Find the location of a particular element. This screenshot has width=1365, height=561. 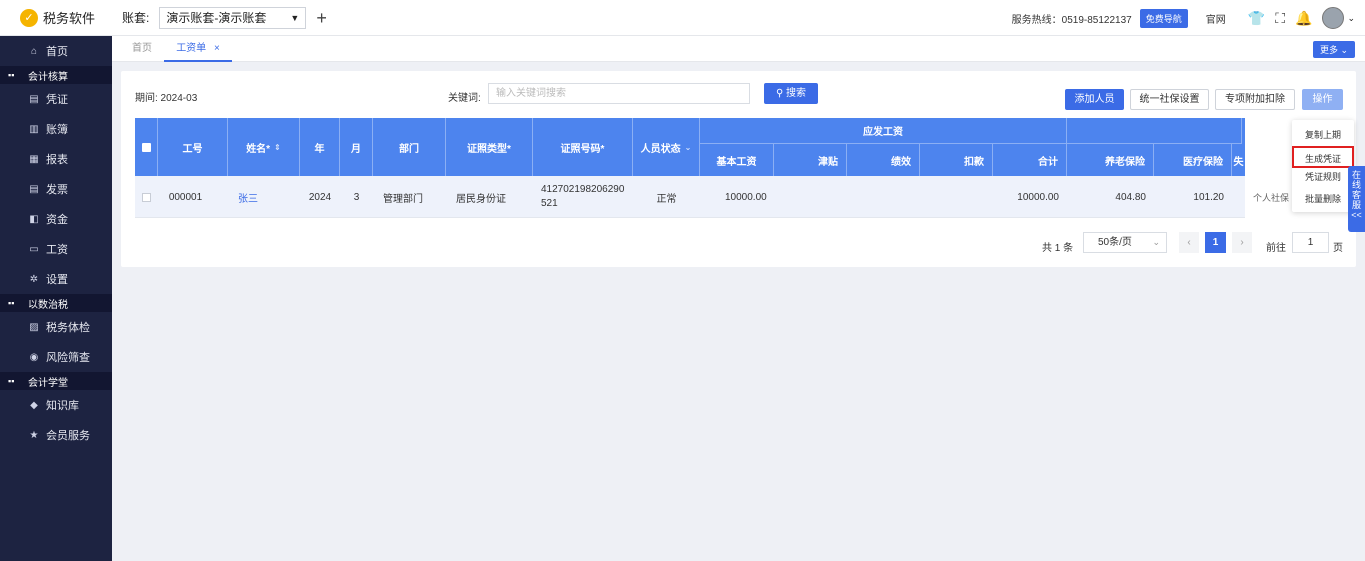

official-site-link: 官网 is located at coordinates (1216, 18).